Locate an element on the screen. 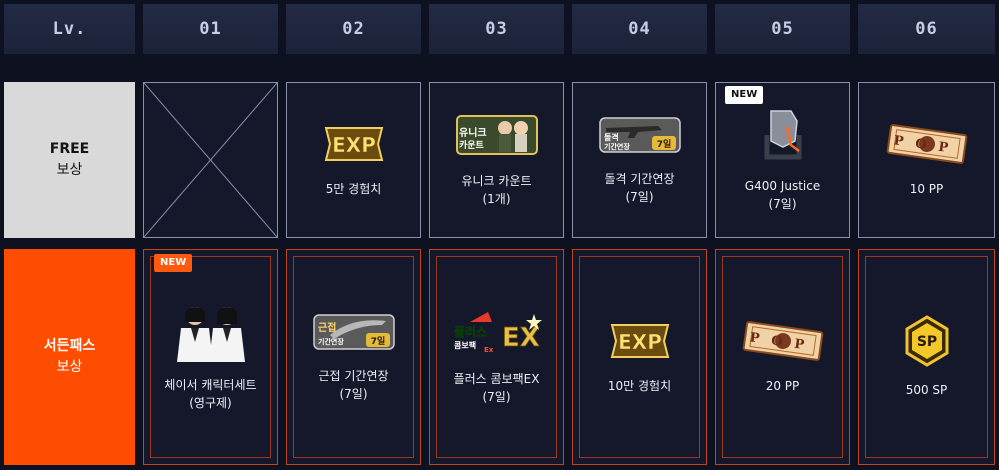 The height and width of the screenshot is (470, 999). header-level-03: 03 is located at coordinates (496, 29).